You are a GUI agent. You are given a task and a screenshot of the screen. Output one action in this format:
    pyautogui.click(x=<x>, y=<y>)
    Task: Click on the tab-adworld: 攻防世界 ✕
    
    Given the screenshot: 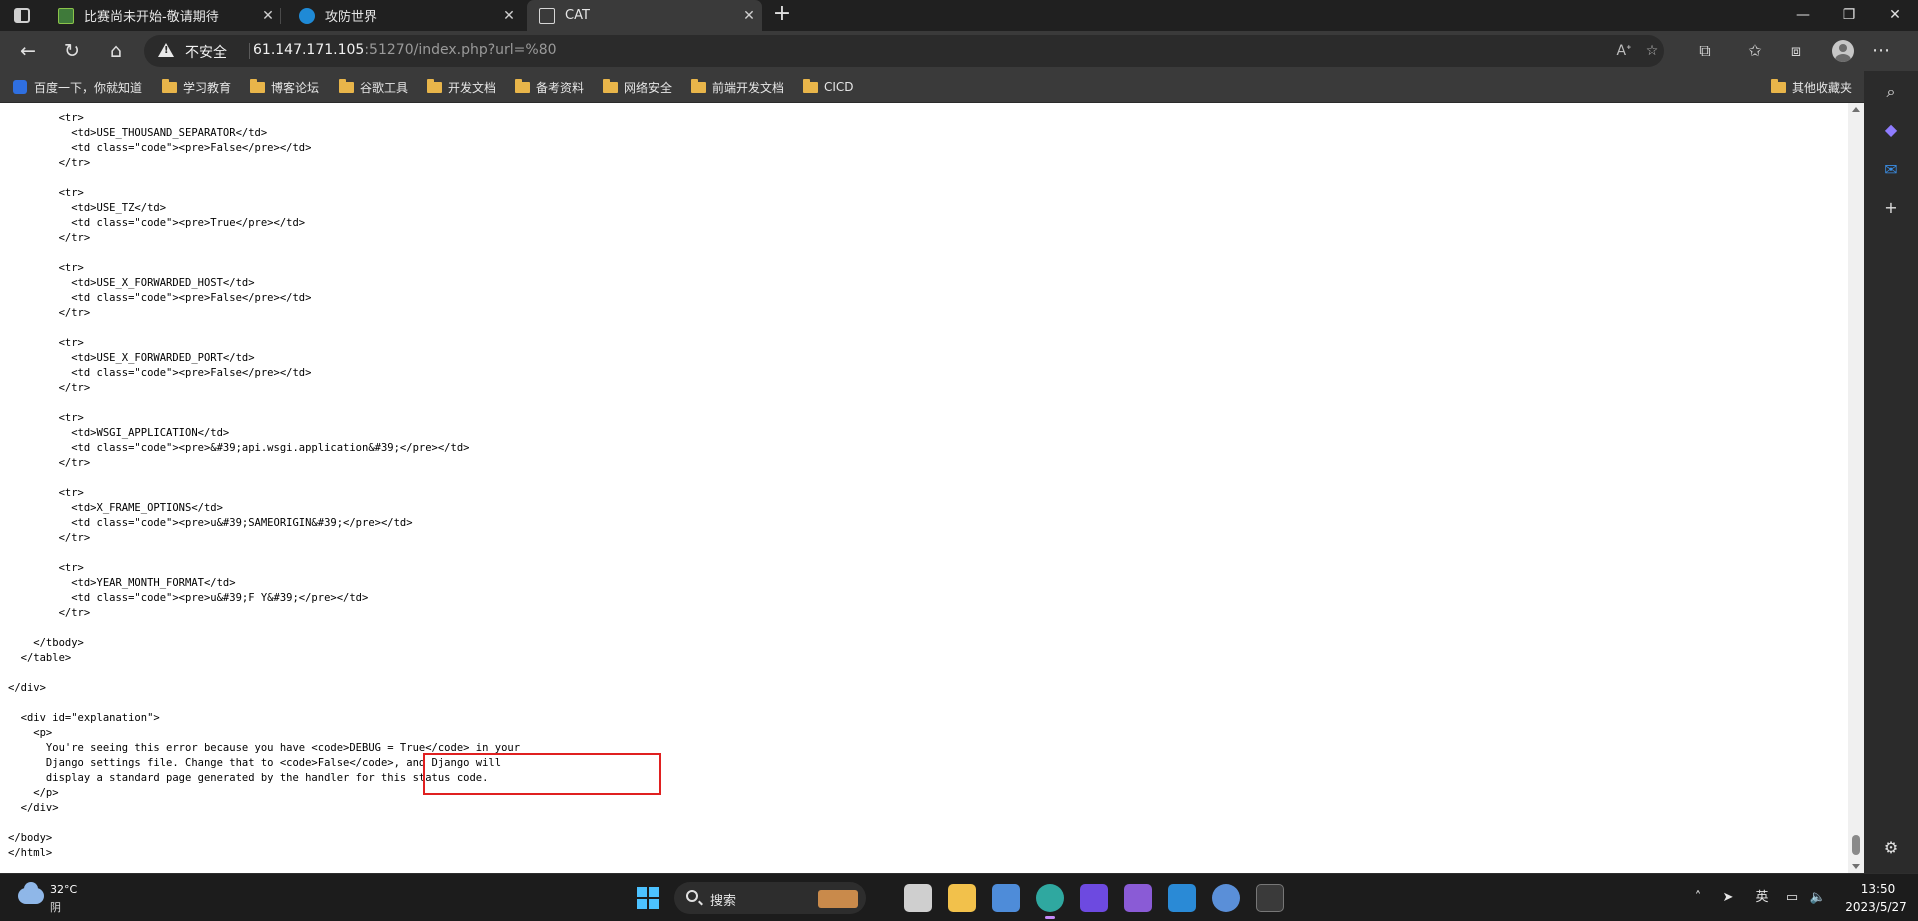 What is the action you would take?
    pyautogui.click(x=404, y=15)
    